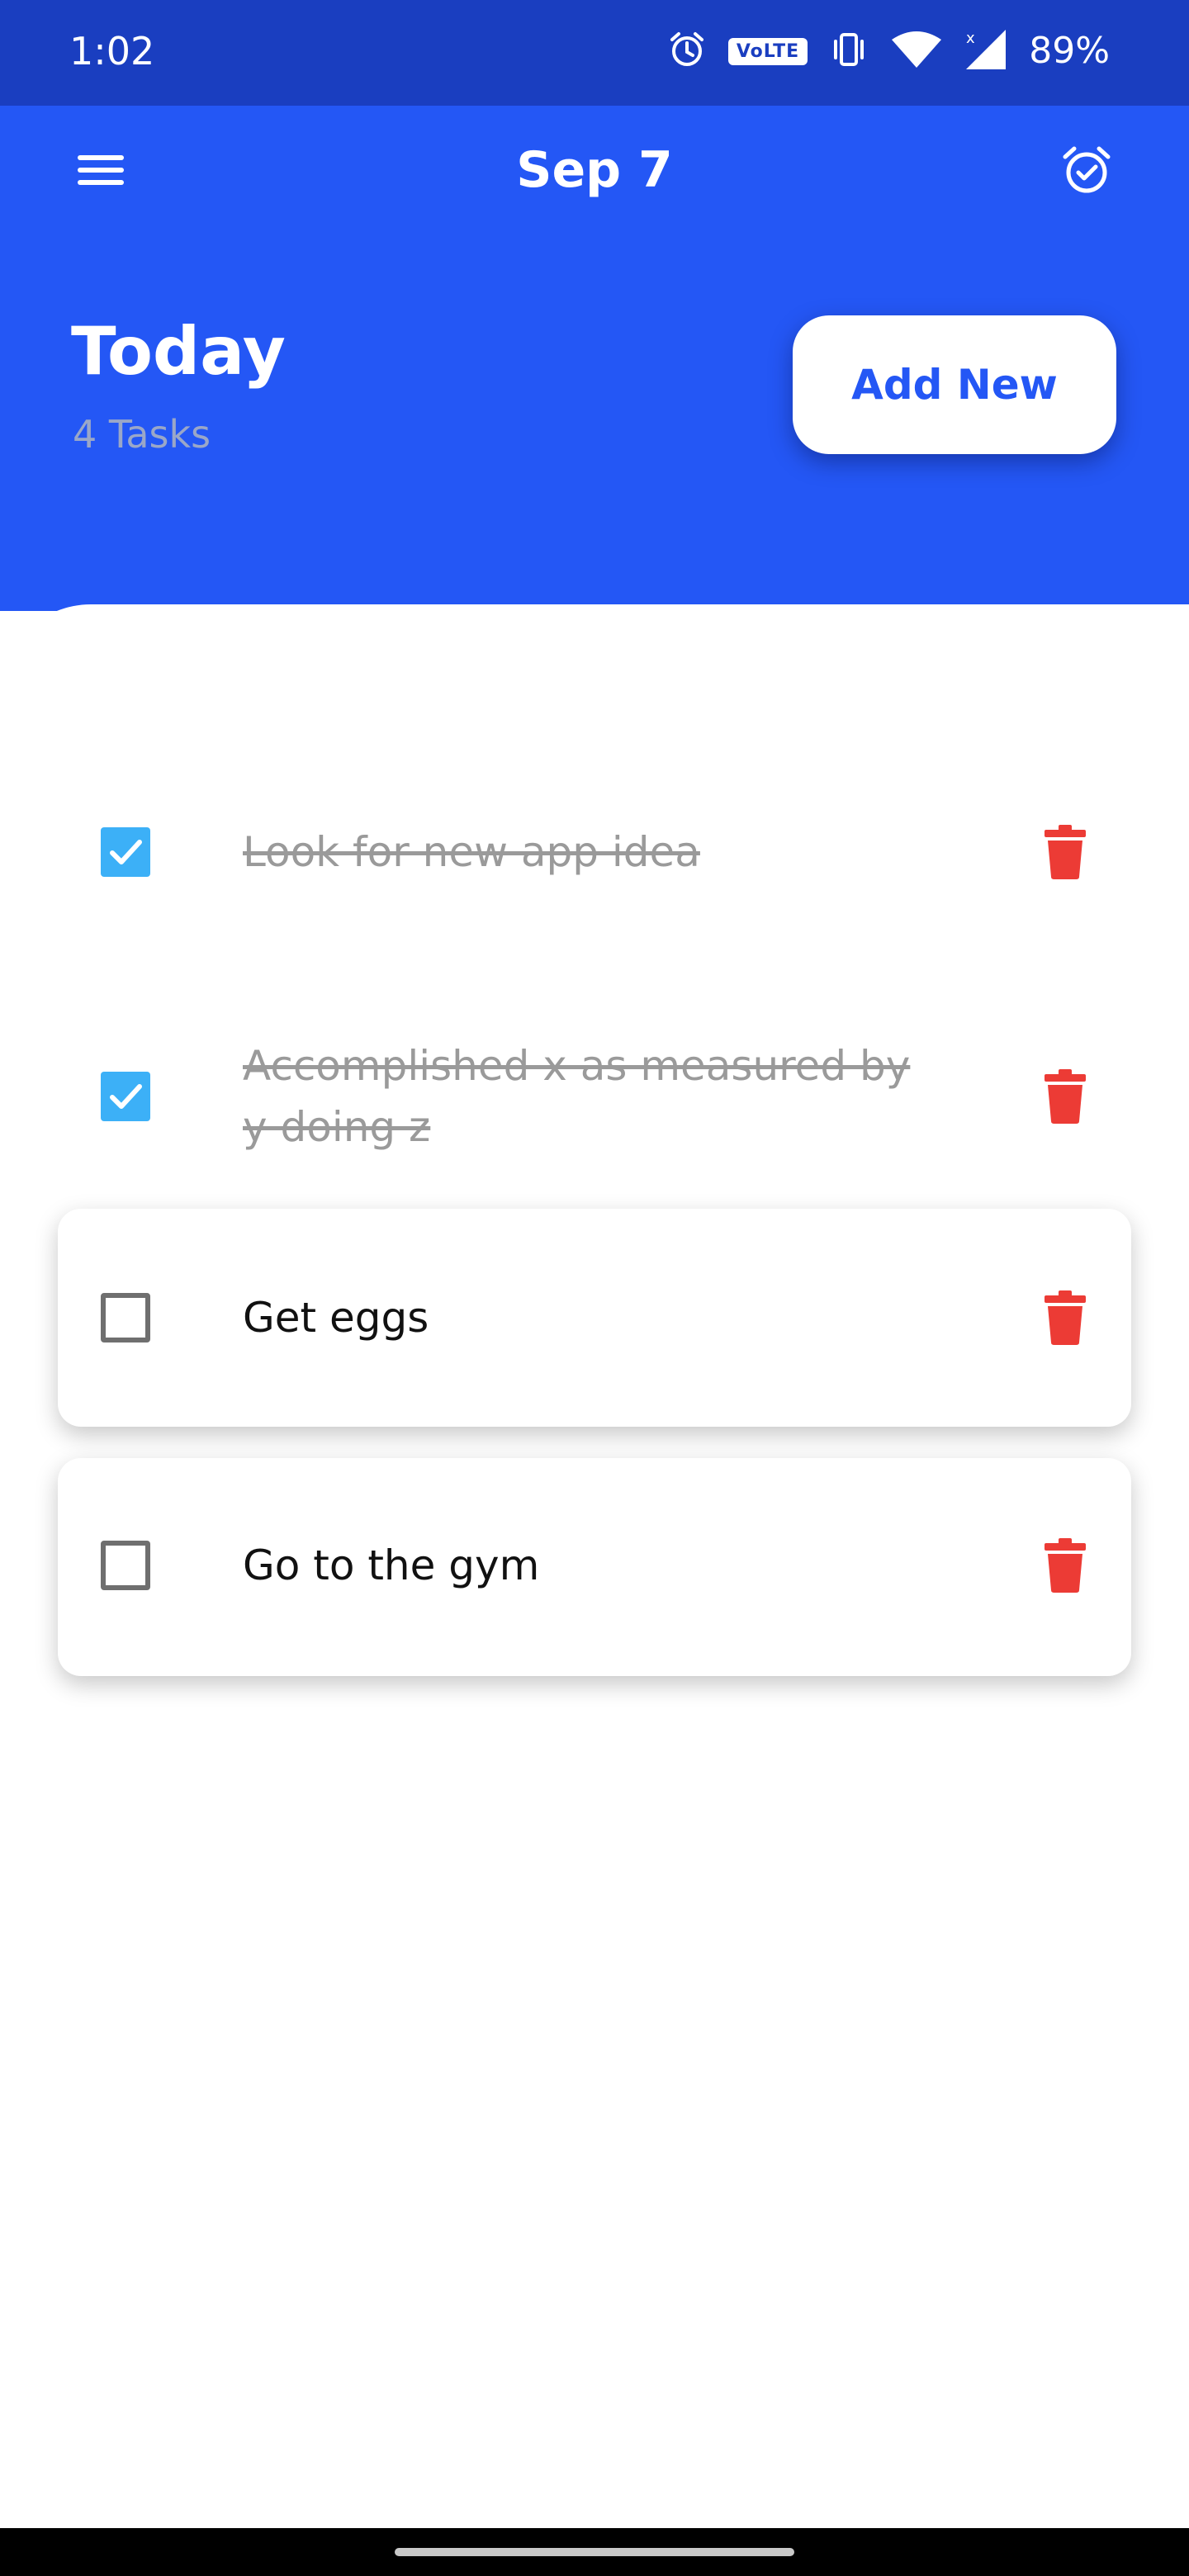 This screenshot has height=2576, width=1189. What do you see at coordinates (391, 1565) in the screenshot?
I see `task-text: Go to the gym` at bounding box center [391, 1565].